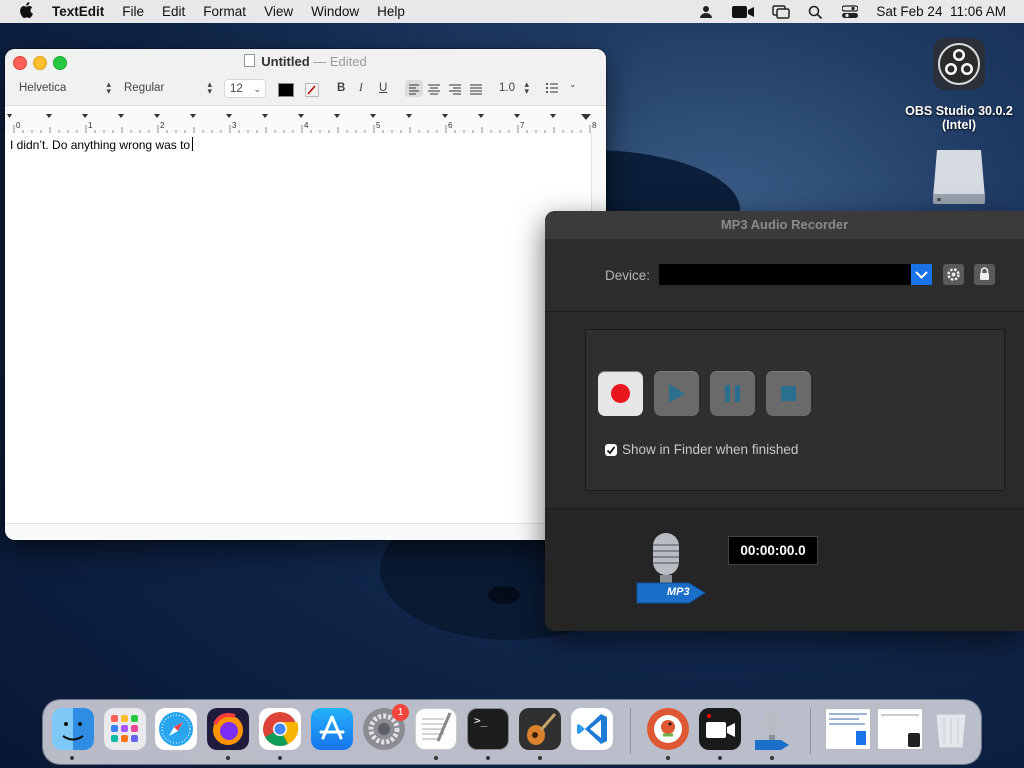 The height and width of the screenshot is (768, 1024). What do you see at coordinates (561, 88) in the screenshot?
I see `list-bullets-icon: ⌄` at bounding box center [561, 88].